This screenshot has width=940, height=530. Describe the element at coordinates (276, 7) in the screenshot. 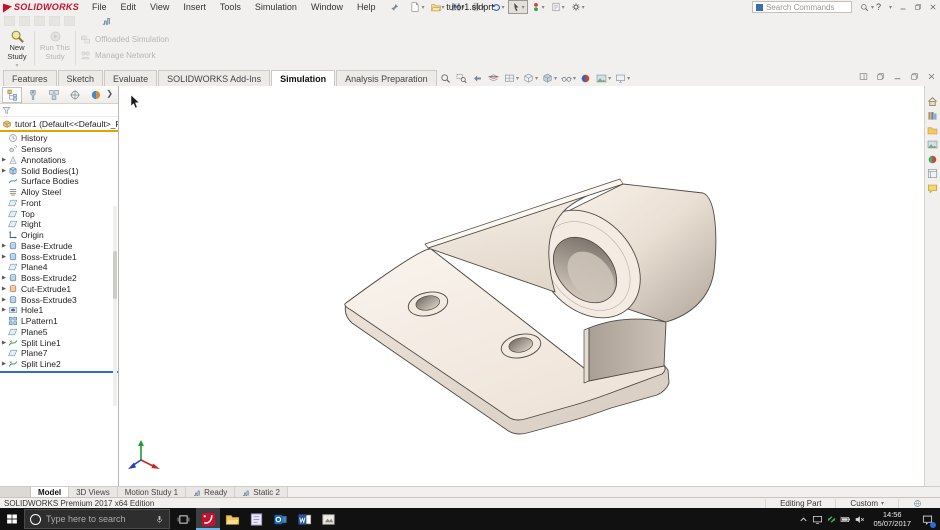

I see `menu-item: Simulation` at that location.